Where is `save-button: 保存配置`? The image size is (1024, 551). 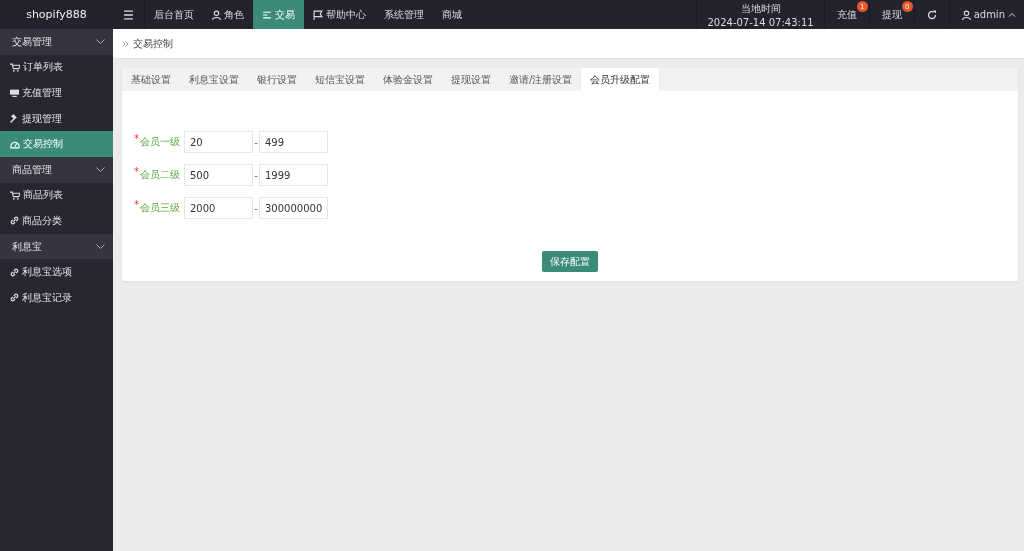 save-button: 保存配置 is located at coordinates (570, 261).